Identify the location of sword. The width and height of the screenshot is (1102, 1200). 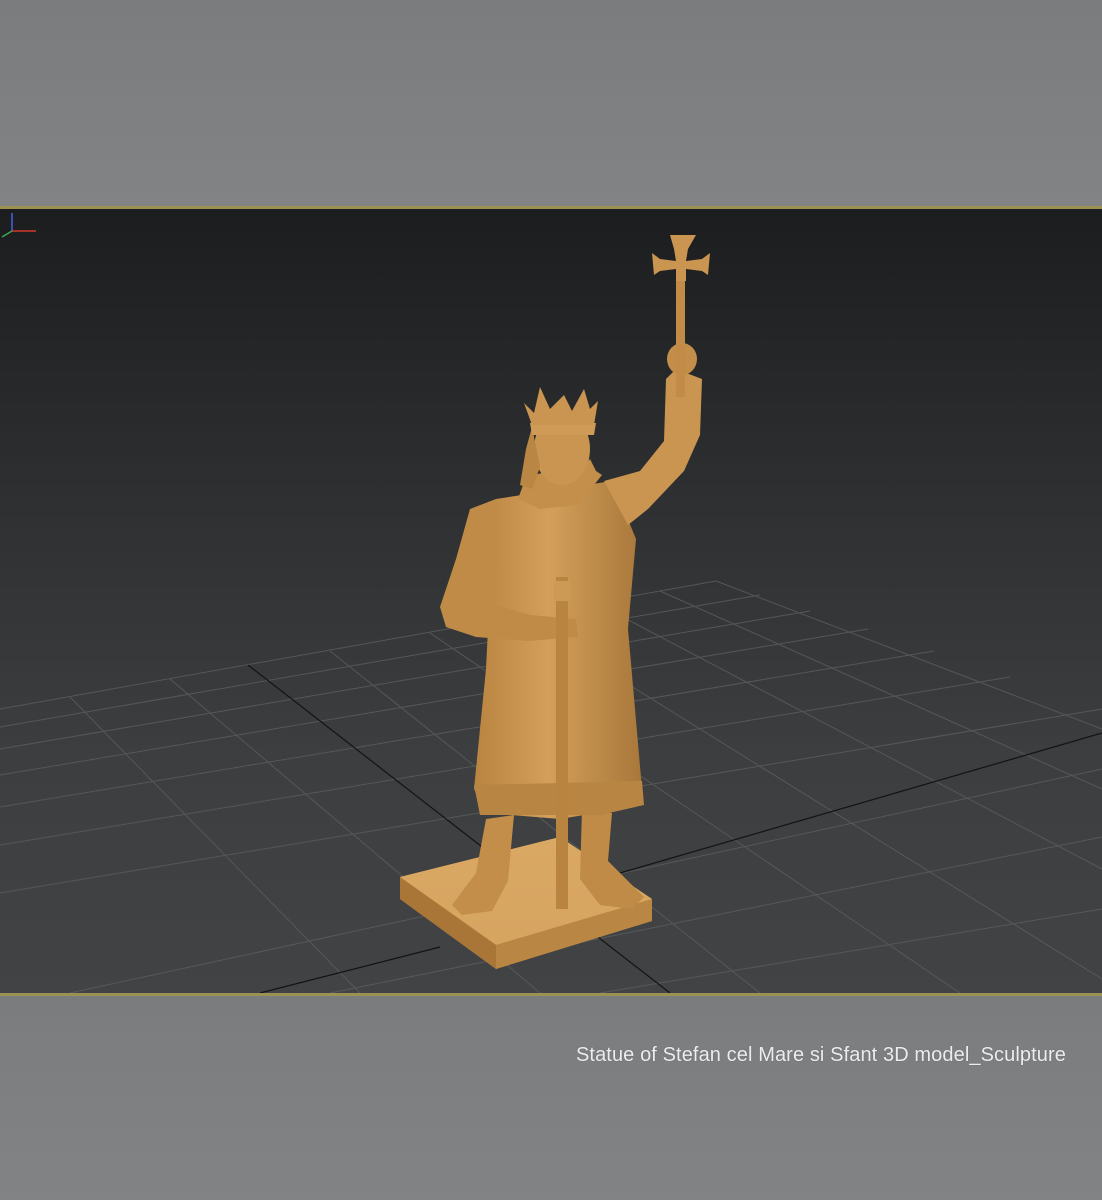
(562, 743).